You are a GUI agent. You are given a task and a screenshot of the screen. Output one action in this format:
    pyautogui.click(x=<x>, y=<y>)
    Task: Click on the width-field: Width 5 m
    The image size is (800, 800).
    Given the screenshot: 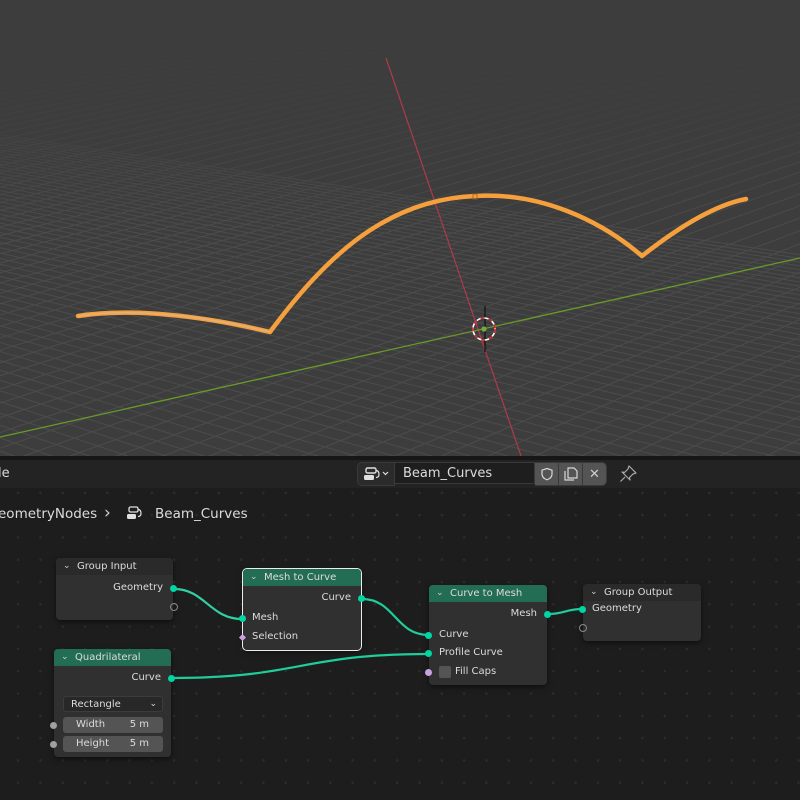 What is the action you would take?
    pyautogui.click(x=113, y=725)
    